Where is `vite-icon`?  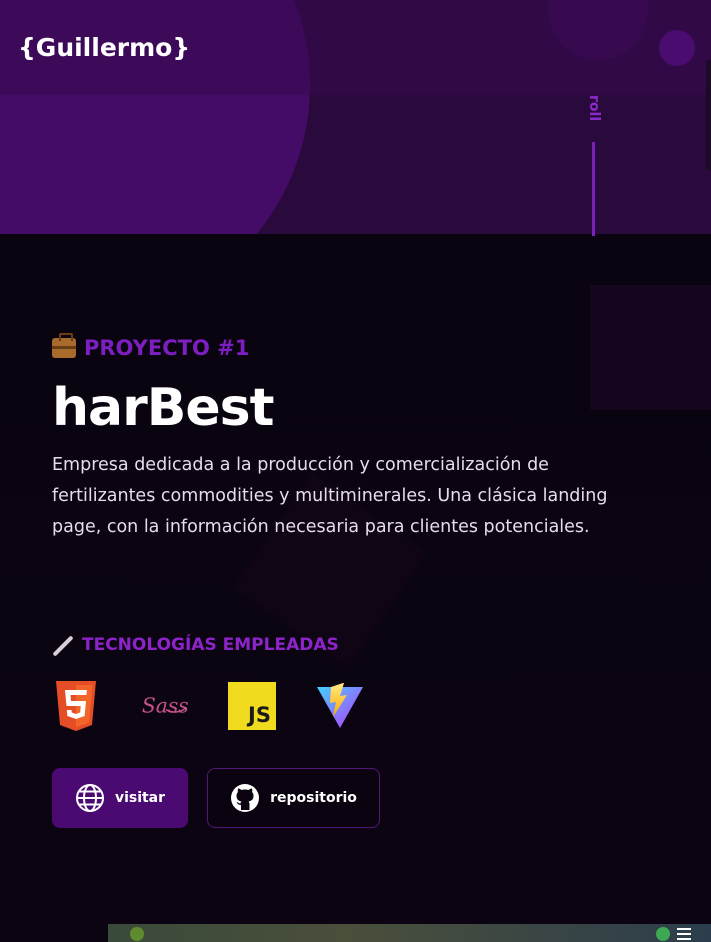
vite-icon is located at coordinates (340, 706).